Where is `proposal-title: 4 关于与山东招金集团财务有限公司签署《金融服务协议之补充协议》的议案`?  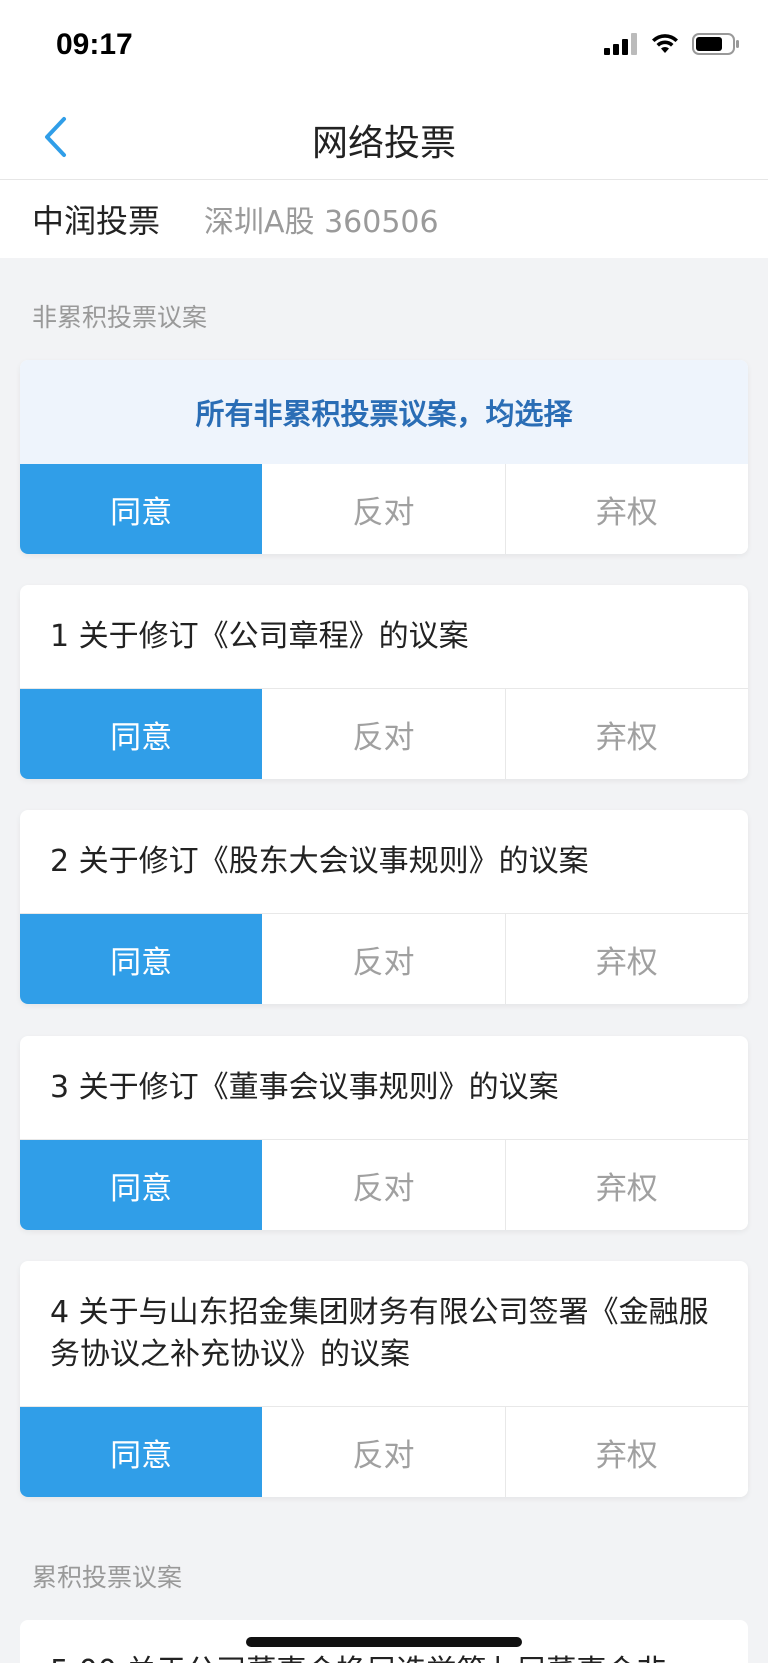 proposal-title: 4 关于与山东招金集团财务有限公司签署《金融服务协议之补充协议》的议案 is located at coordinates (384, 1334).